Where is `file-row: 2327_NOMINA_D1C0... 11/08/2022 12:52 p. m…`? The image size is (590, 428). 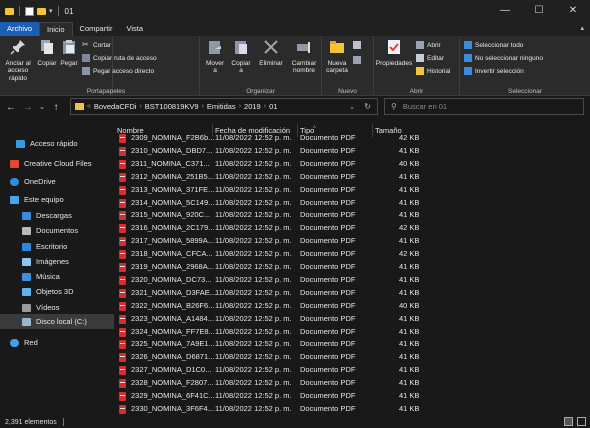 file-row: 2327_NOMINA_D1C0... 11/08/2022 12:52 p. m… is located at coordinates (352, 370).